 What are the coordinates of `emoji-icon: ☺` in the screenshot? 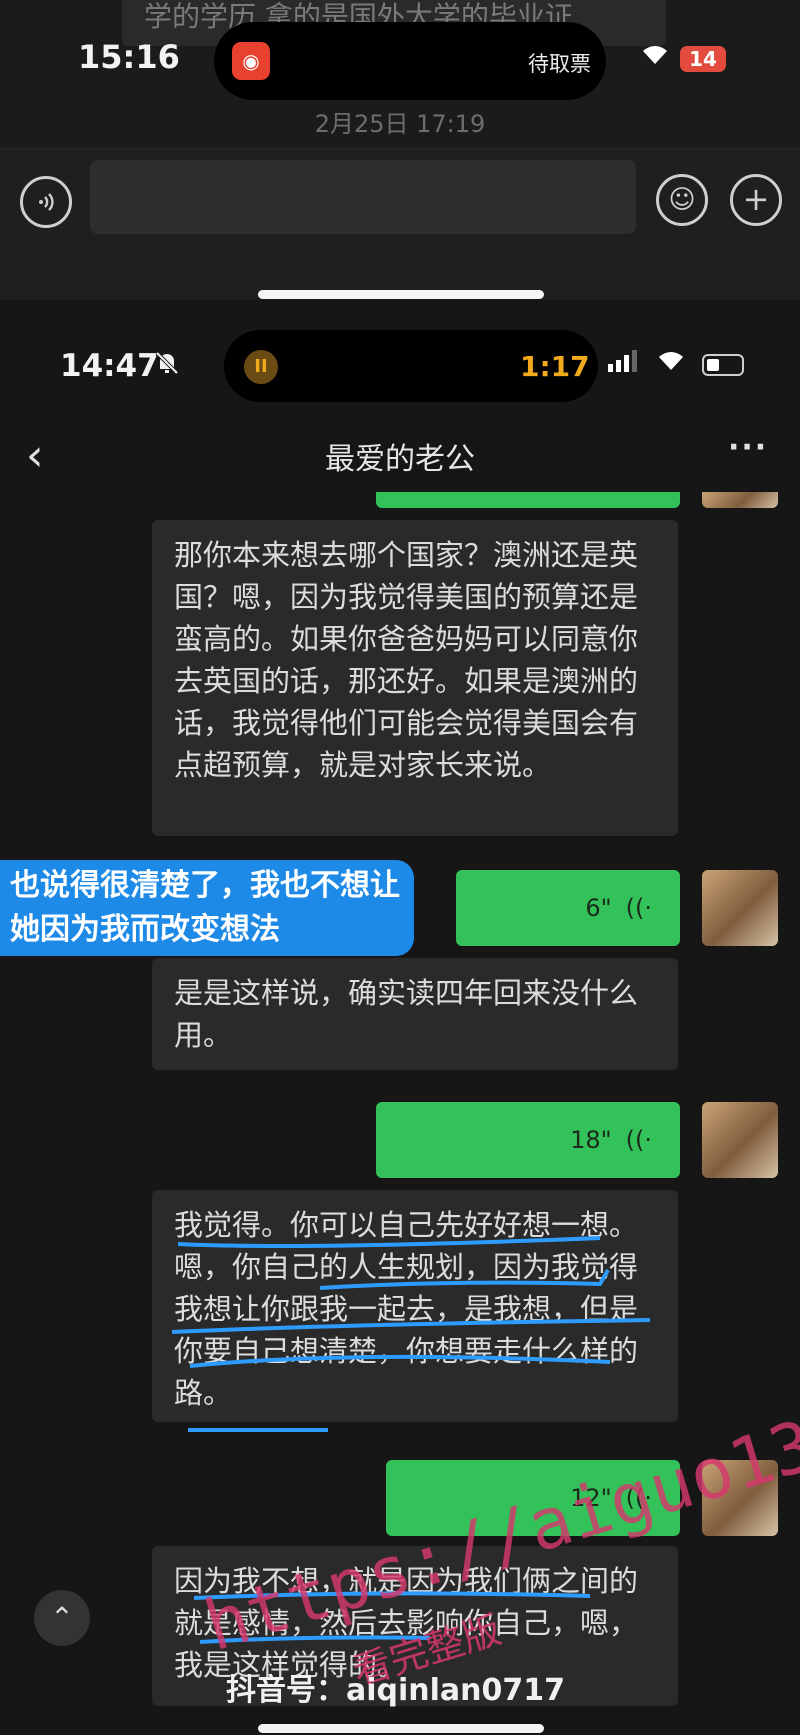 It's located at (682, 200).